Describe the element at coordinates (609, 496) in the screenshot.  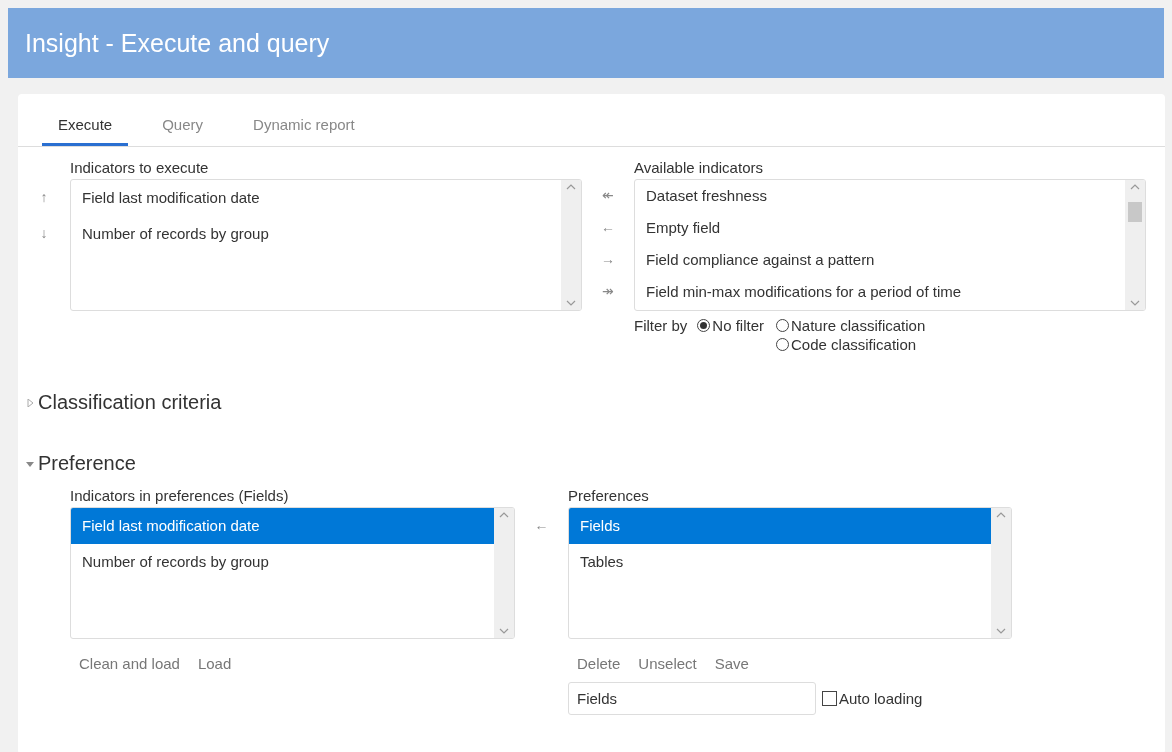
I see `list-label: Preferences` at that location.